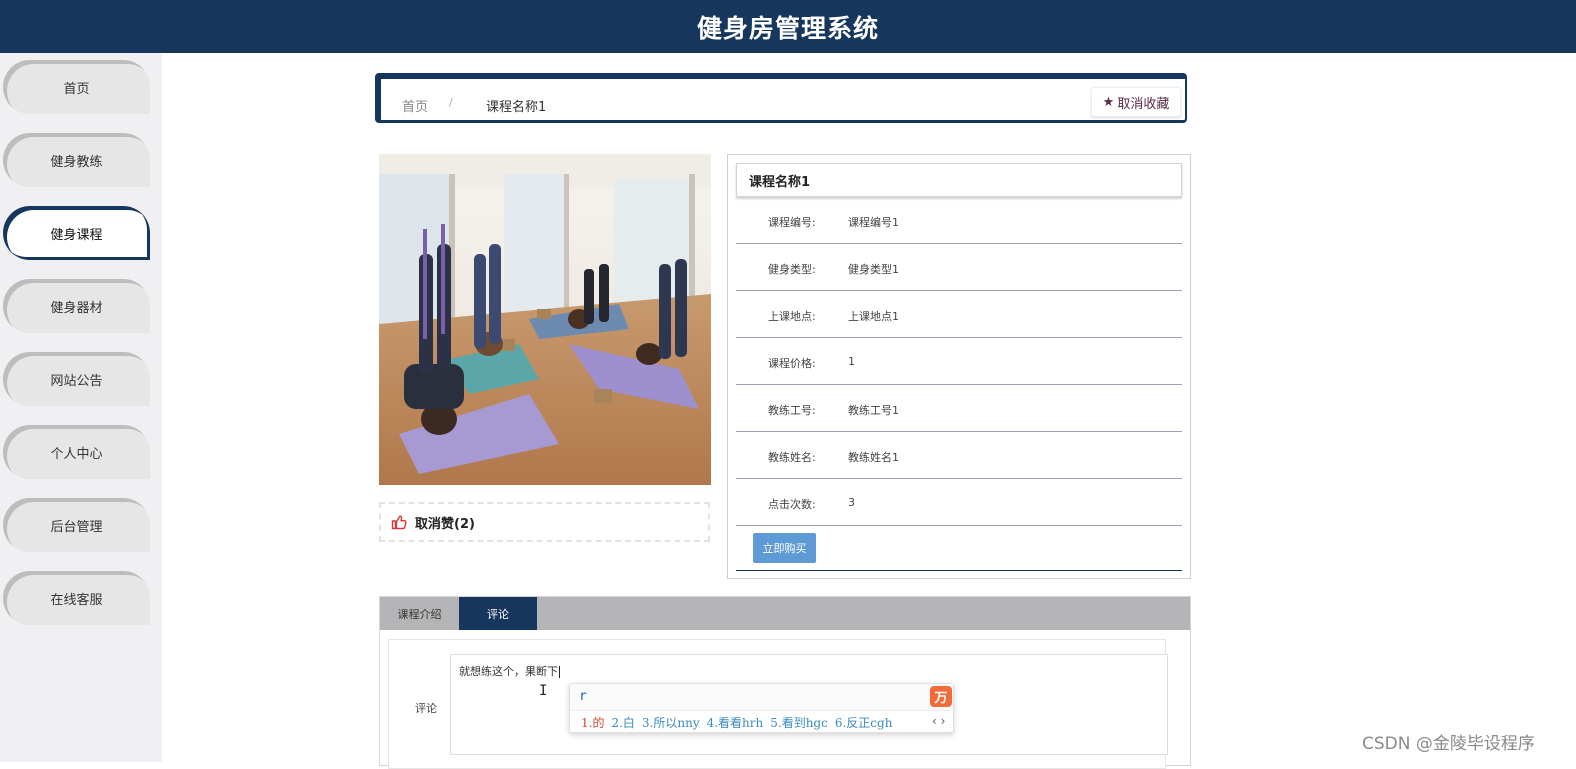 This screenshot has width=1576, height=769. What do you see at coordinates (851, 502) in the screenshot?
I see `field-value: 3` at bounding box center [851, 502].